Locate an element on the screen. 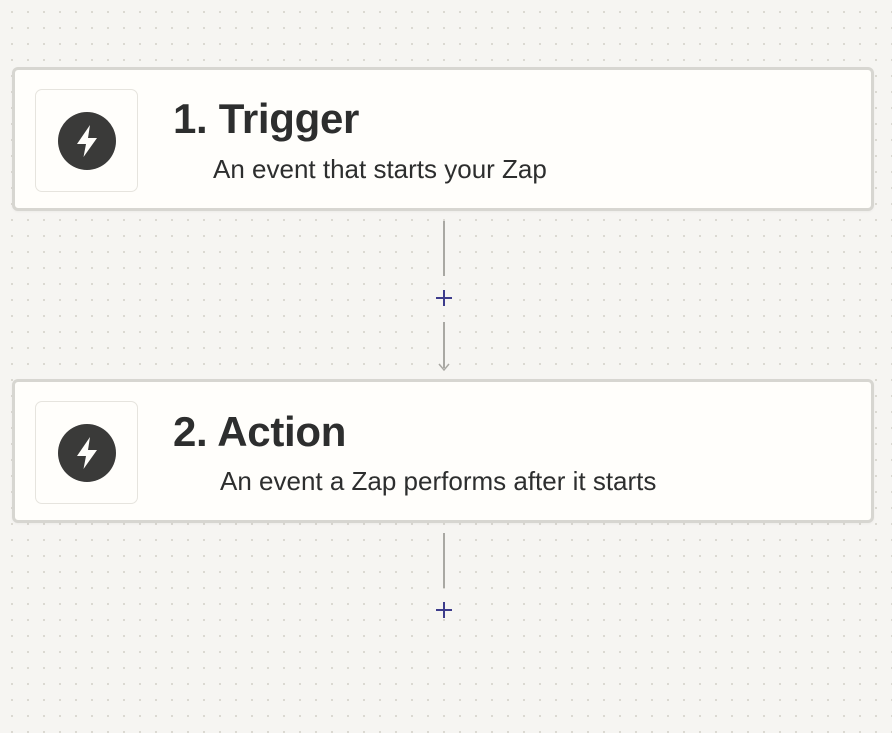  arrow-down-icon is located at coordinates (444, 367).